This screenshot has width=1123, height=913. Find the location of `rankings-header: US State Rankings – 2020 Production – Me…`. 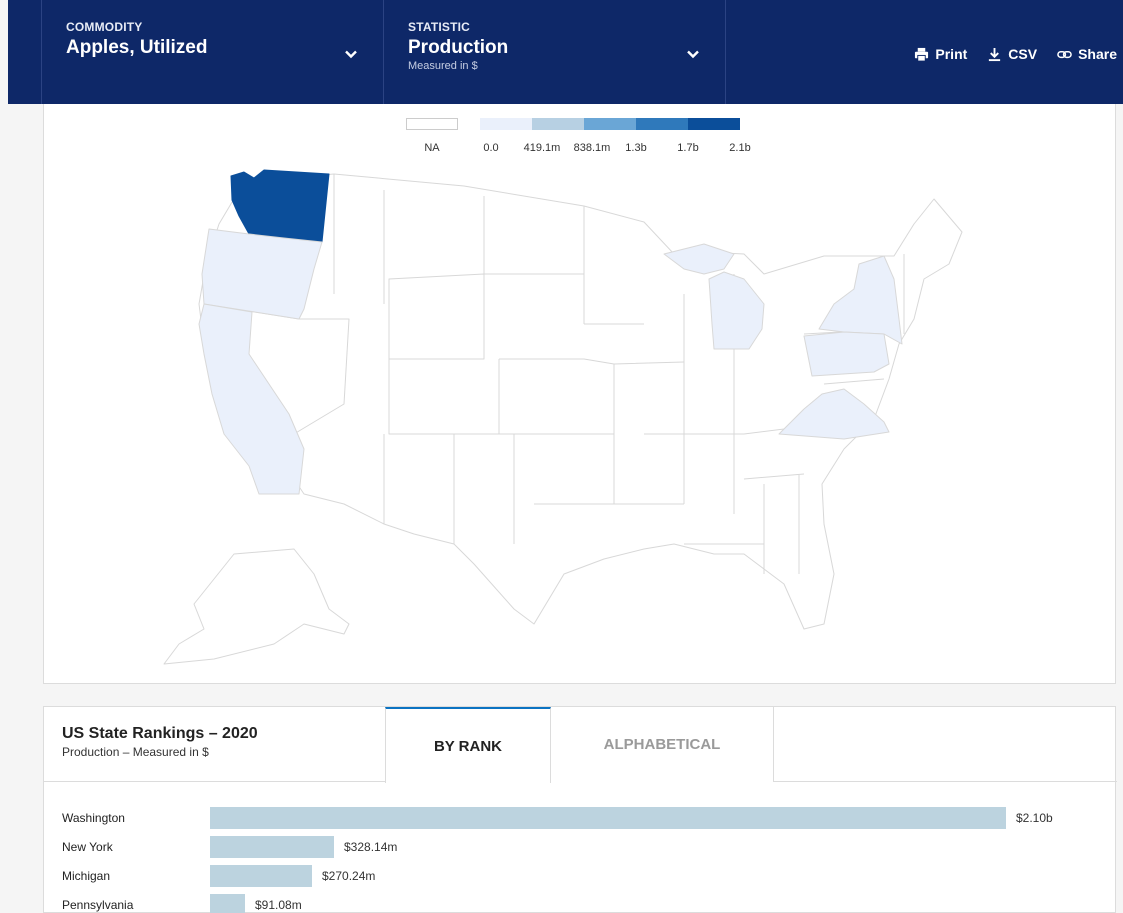

rankings-header: US State Rankings – 2020 Production – Me… is located at coordinates (580, 745).